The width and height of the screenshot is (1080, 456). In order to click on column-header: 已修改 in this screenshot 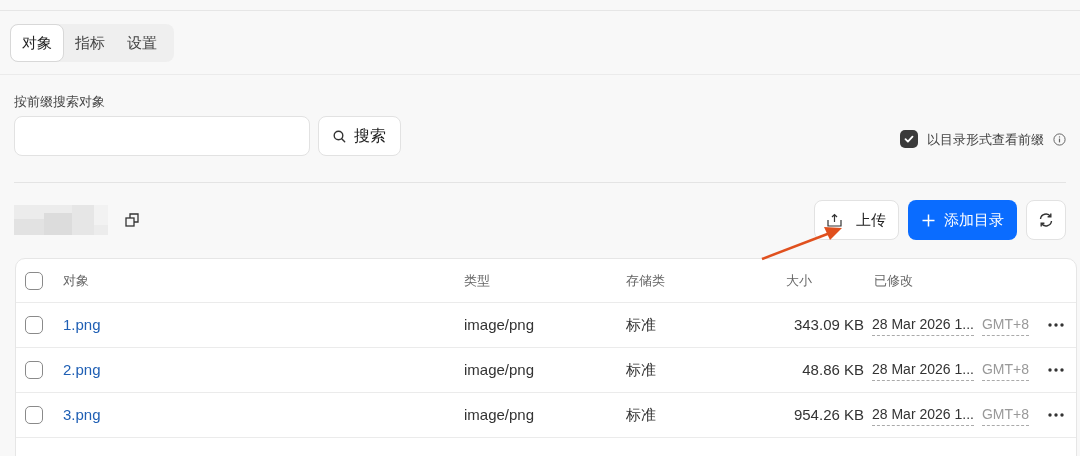, I will do `click(893, 280)`.